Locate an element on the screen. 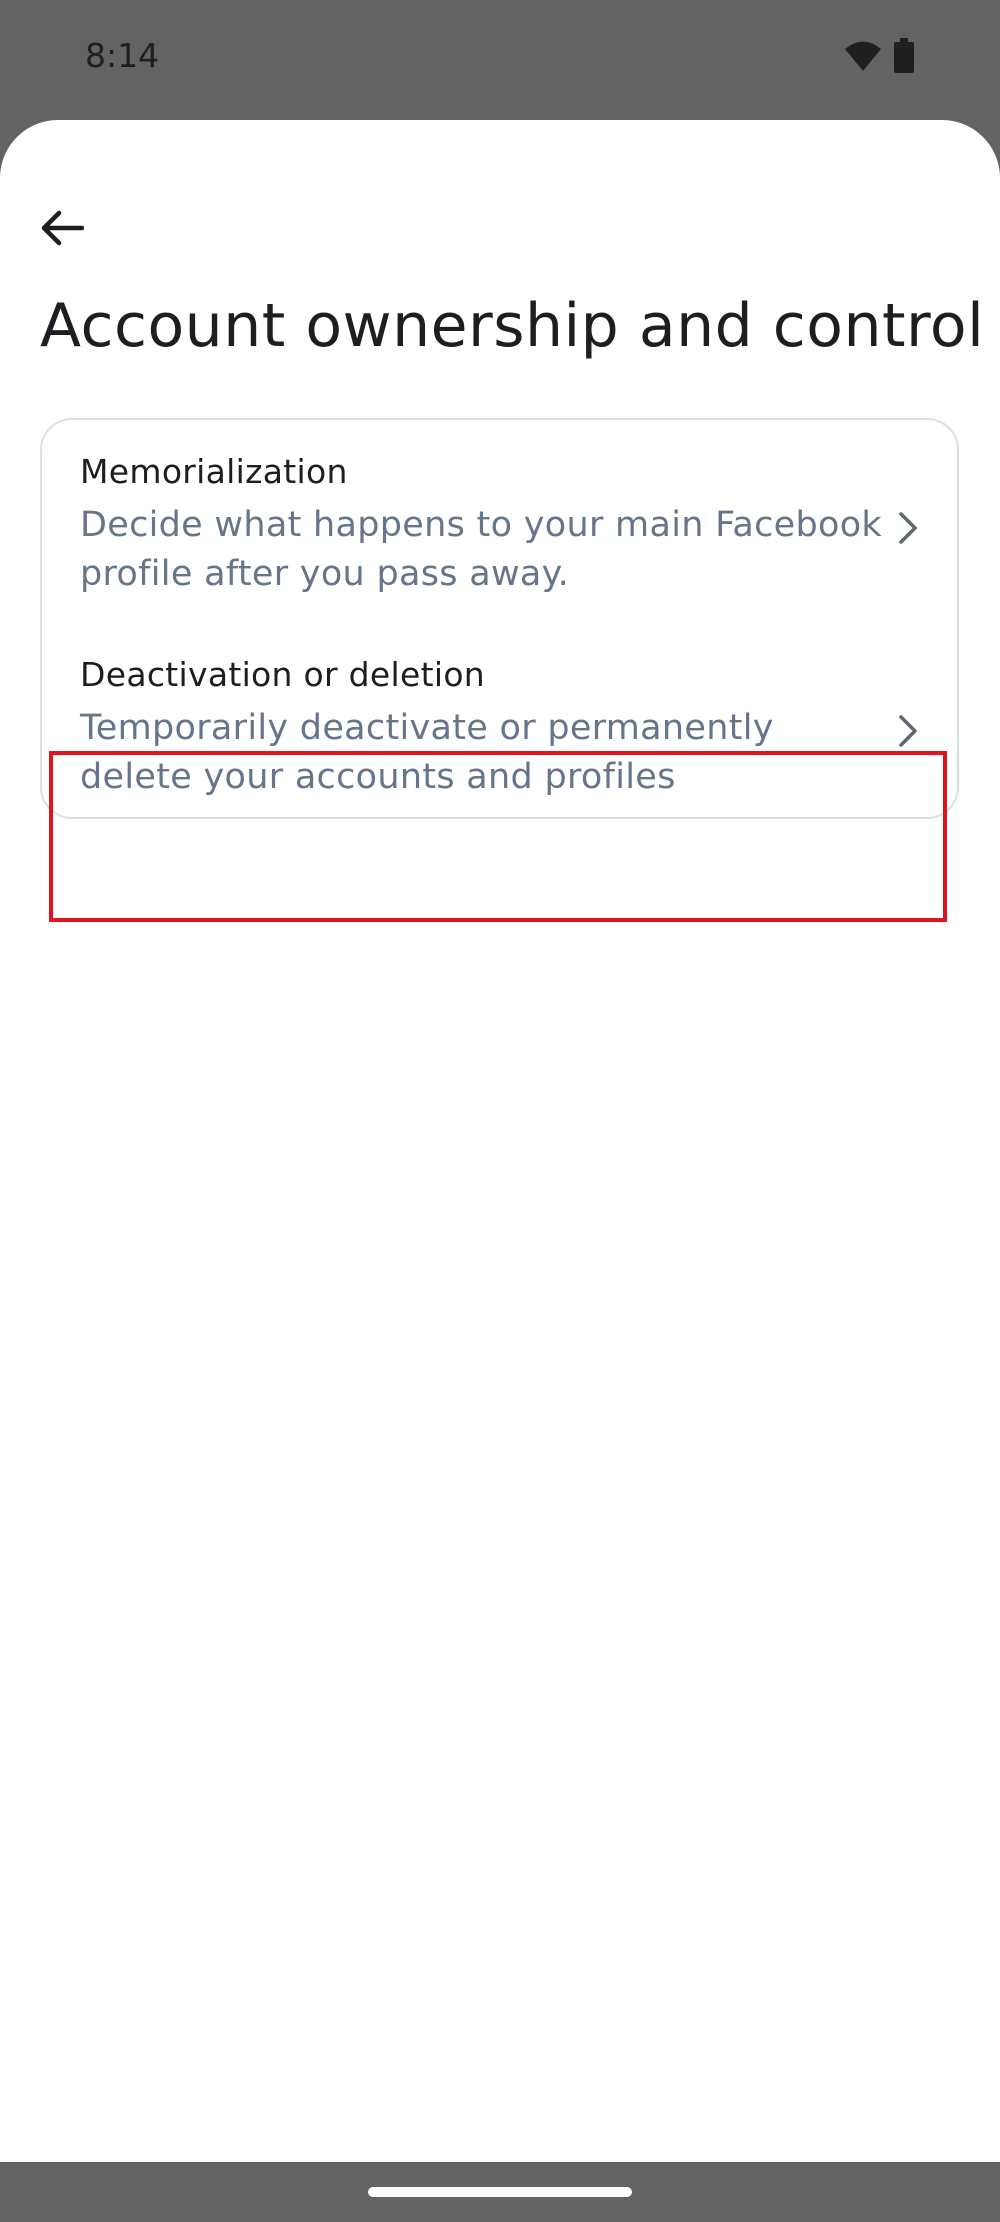  status-time: 8:14 is located at coordinates (122, 55).